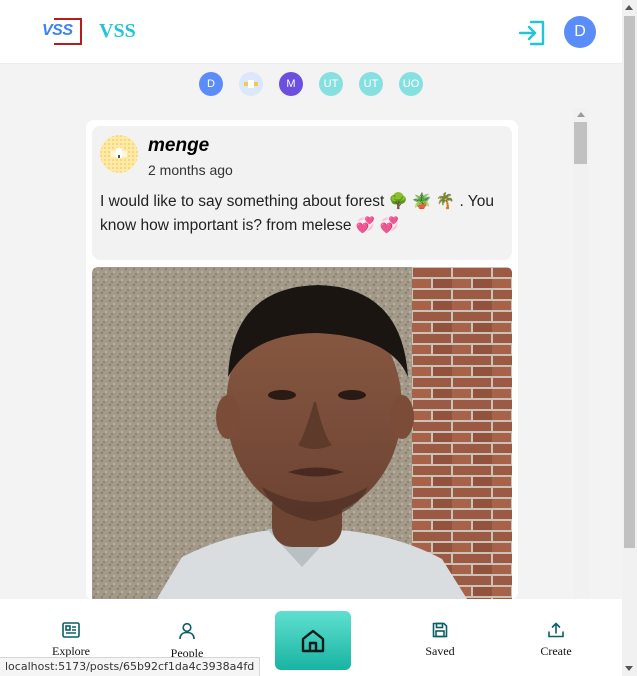 This screenshot has height=676, width=637. What do you see at coordinates (556, 651) in the screenshot?
I see `nav-label: Create` at bounding box center [556, 651].